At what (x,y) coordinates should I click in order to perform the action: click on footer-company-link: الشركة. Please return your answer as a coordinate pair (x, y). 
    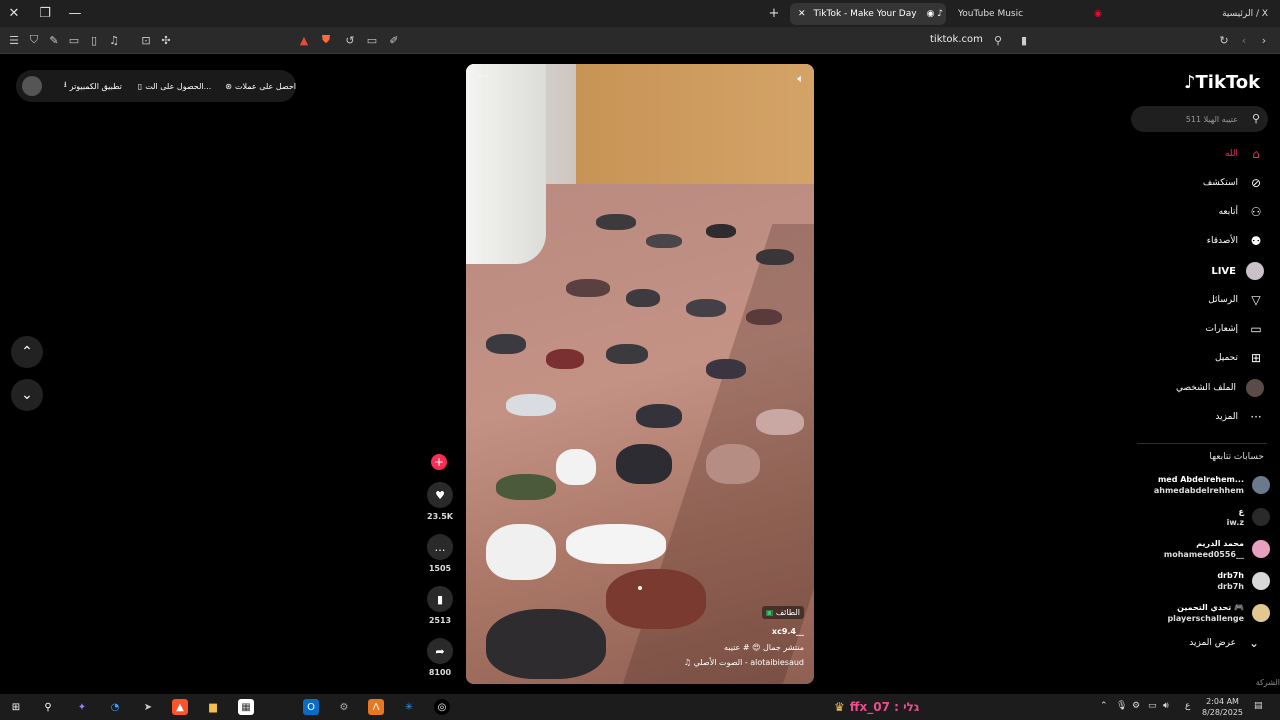
    Looking at the image, I should click on (1268, 682).